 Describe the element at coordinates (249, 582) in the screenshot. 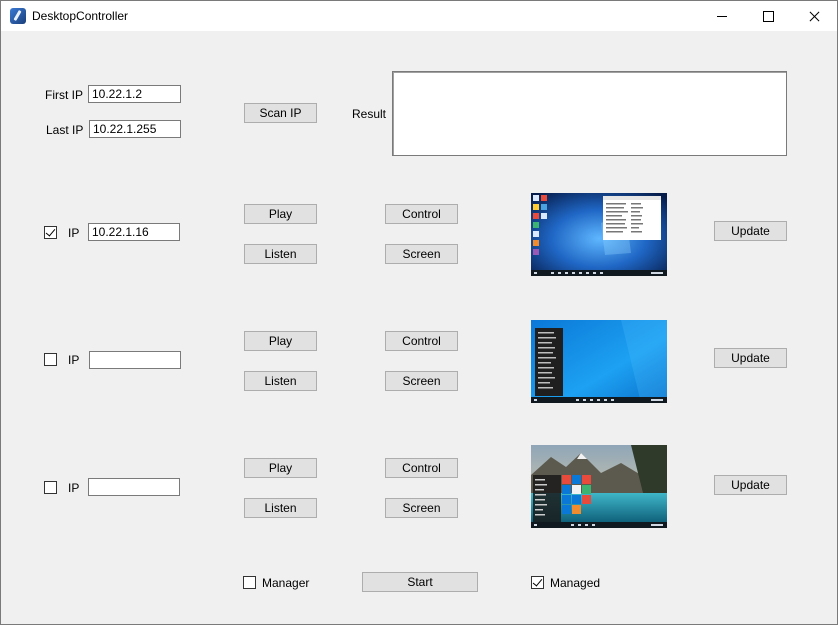

I see `manager-checkbox` at that location.